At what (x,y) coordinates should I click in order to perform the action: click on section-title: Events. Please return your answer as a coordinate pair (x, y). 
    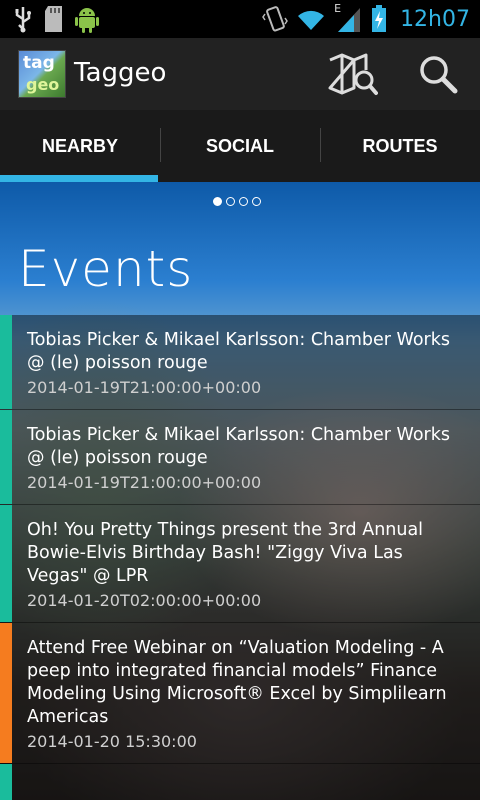
    Looking at the image, I should click on (106, 269).